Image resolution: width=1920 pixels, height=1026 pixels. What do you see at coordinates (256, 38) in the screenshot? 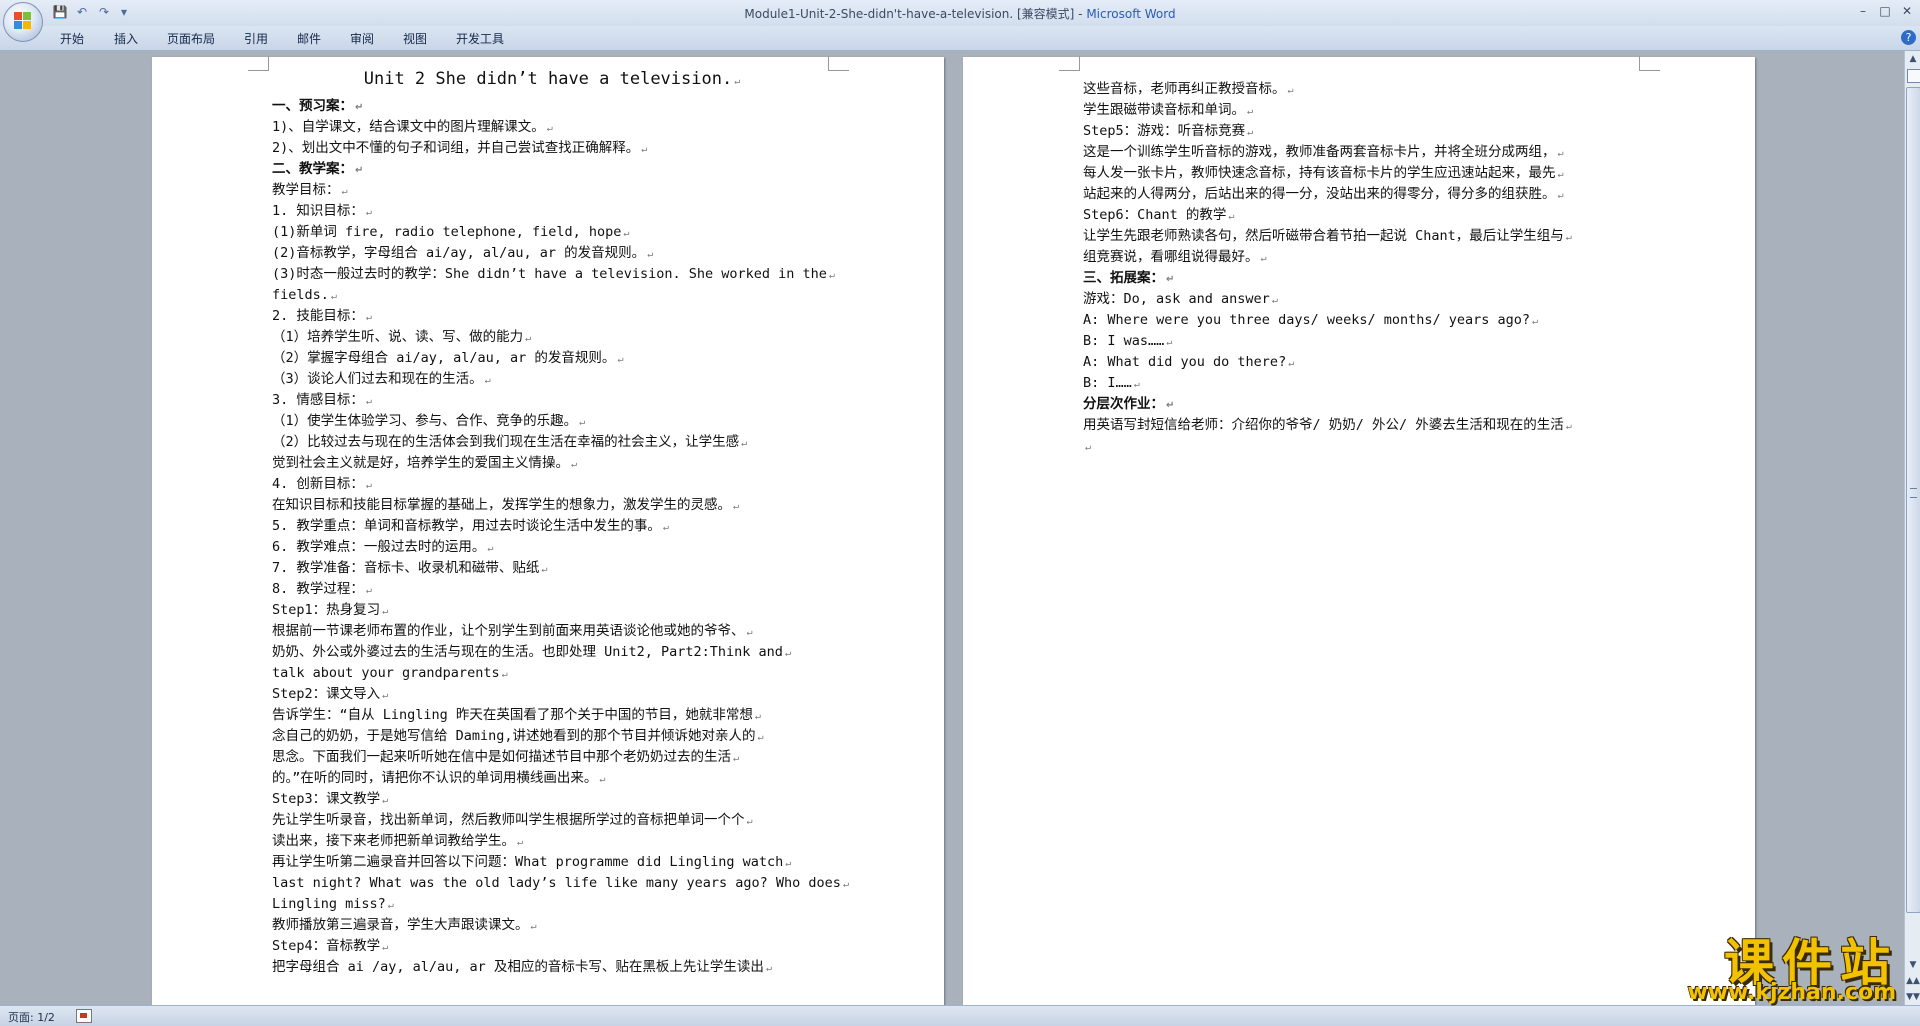
I see `tab-references: 引用` at bounding box center [256, 38].